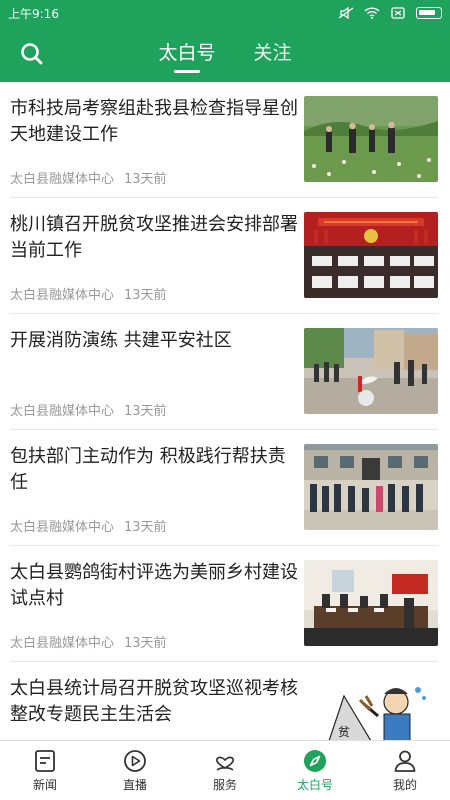  What do you see at coordinates (314, 785) in the screenshot?
I see `nav-label: 太白号` at bounding box center [314, 785].